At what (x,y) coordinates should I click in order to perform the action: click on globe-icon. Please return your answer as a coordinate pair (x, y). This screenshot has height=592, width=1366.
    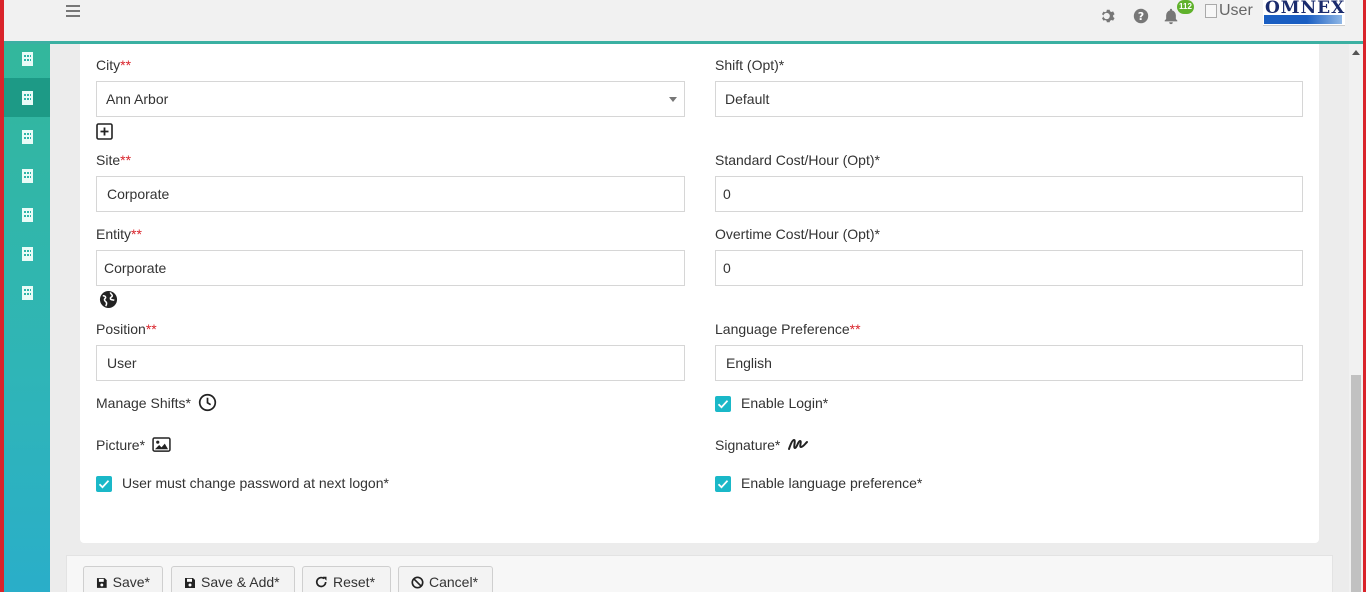
    Looking at the image, I should click on (108, 299).